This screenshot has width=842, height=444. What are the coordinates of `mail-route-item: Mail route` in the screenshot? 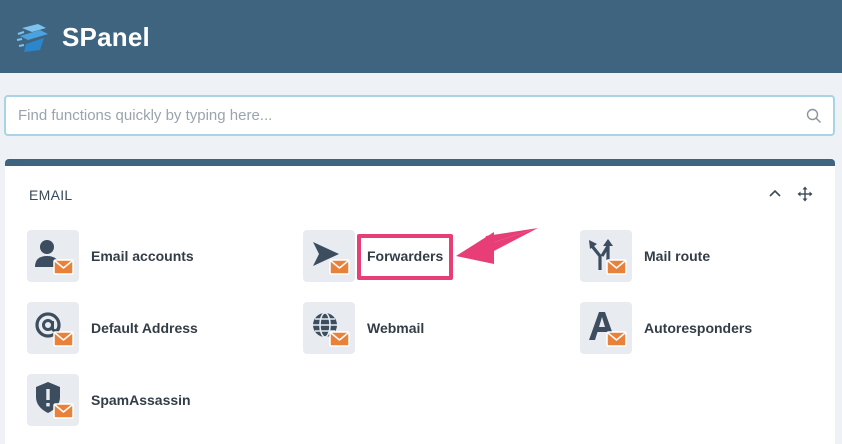 It's located at (645, 256).